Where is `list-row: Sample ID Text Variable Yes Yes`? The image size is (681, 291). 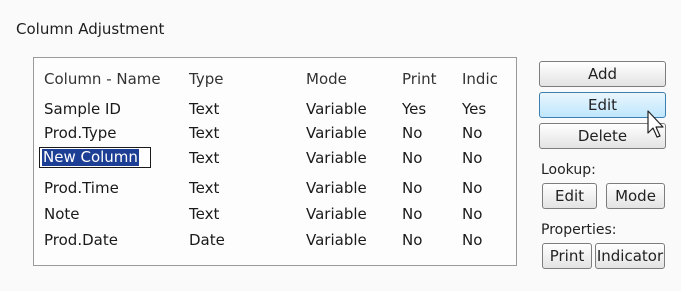
list-row: Sample ID Text Variable Yes Yes is located at coordinates (275, 109).